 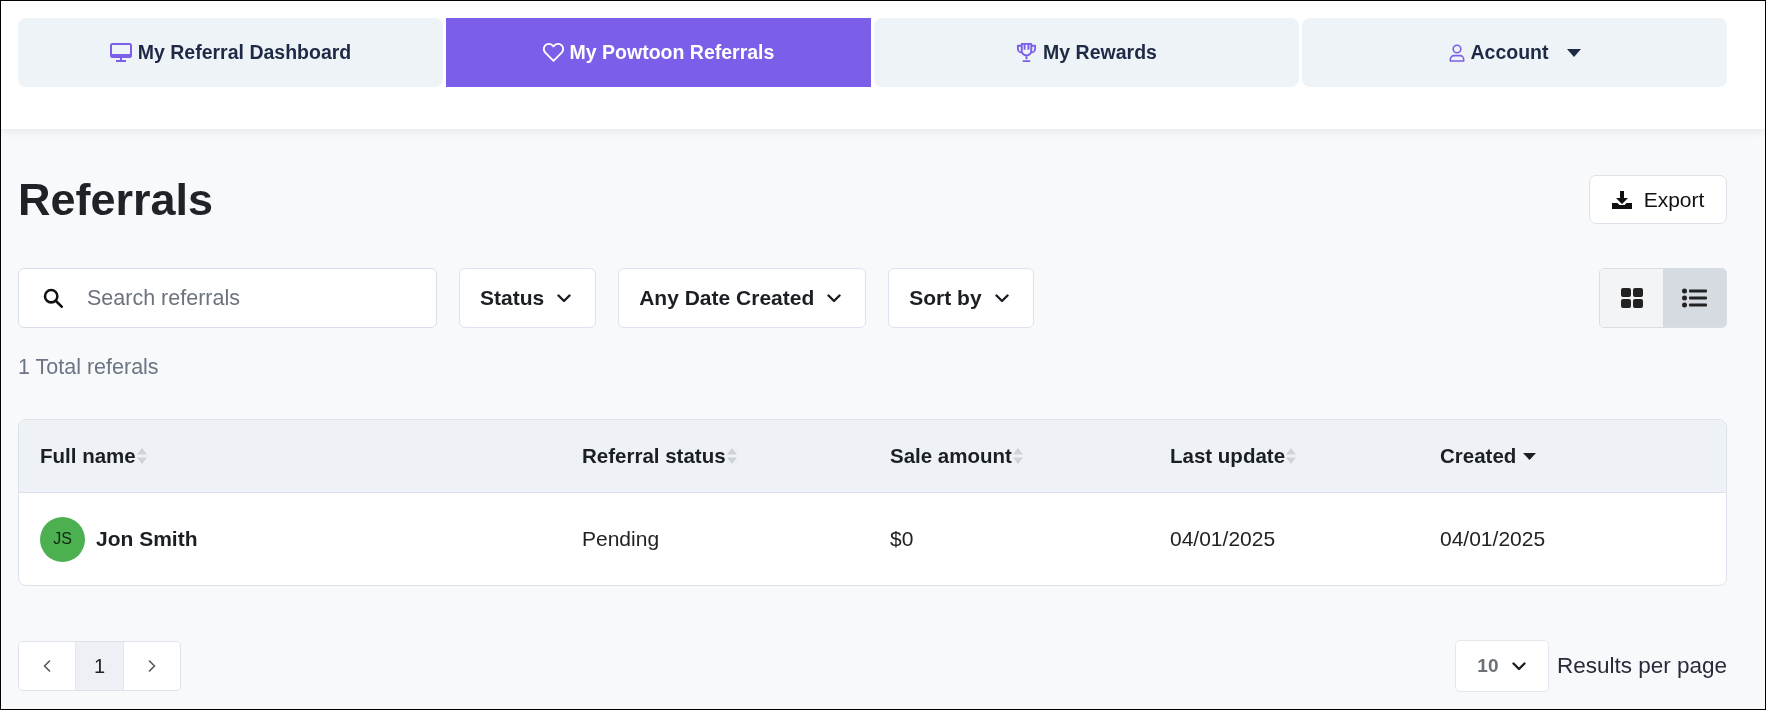 What do you see at coordinates (1488, 456) in the screenshot?
I see `column-header: Created` at bounding box center [1488, 456].